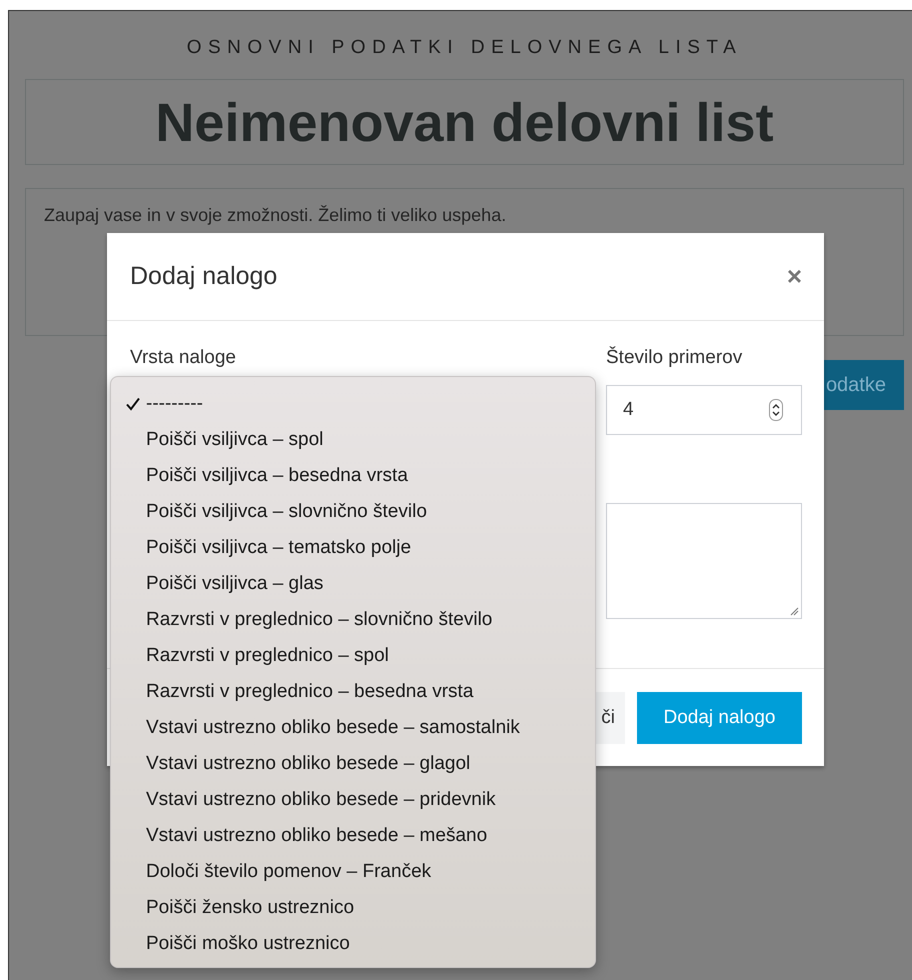  I want to click on dialog-title: Dodaj nalogo, so click(204, 276).